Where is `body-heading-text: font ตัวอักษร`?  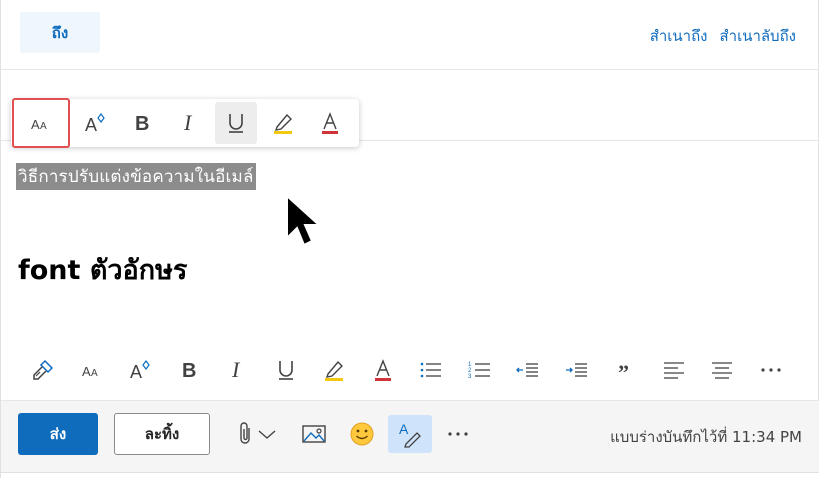
body-heading-text: font ตัวอักษร is located at coordinates (102, 269).